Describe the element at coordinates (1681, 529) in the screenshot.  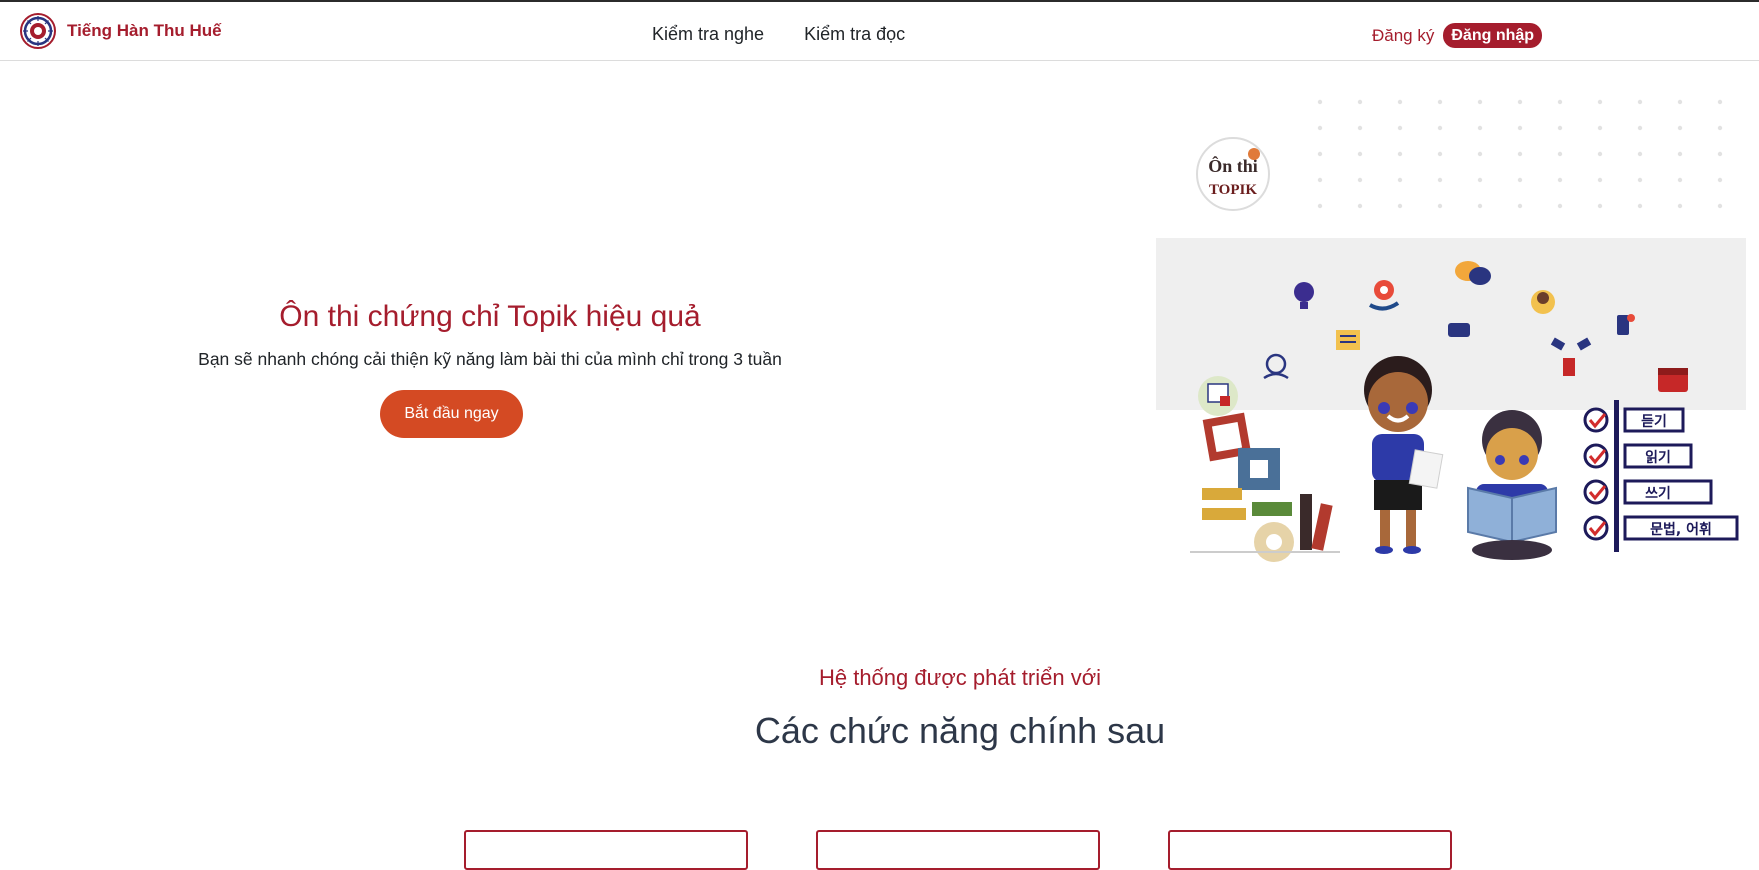
I see `checklist-label: 문법, 어휘` at that location.